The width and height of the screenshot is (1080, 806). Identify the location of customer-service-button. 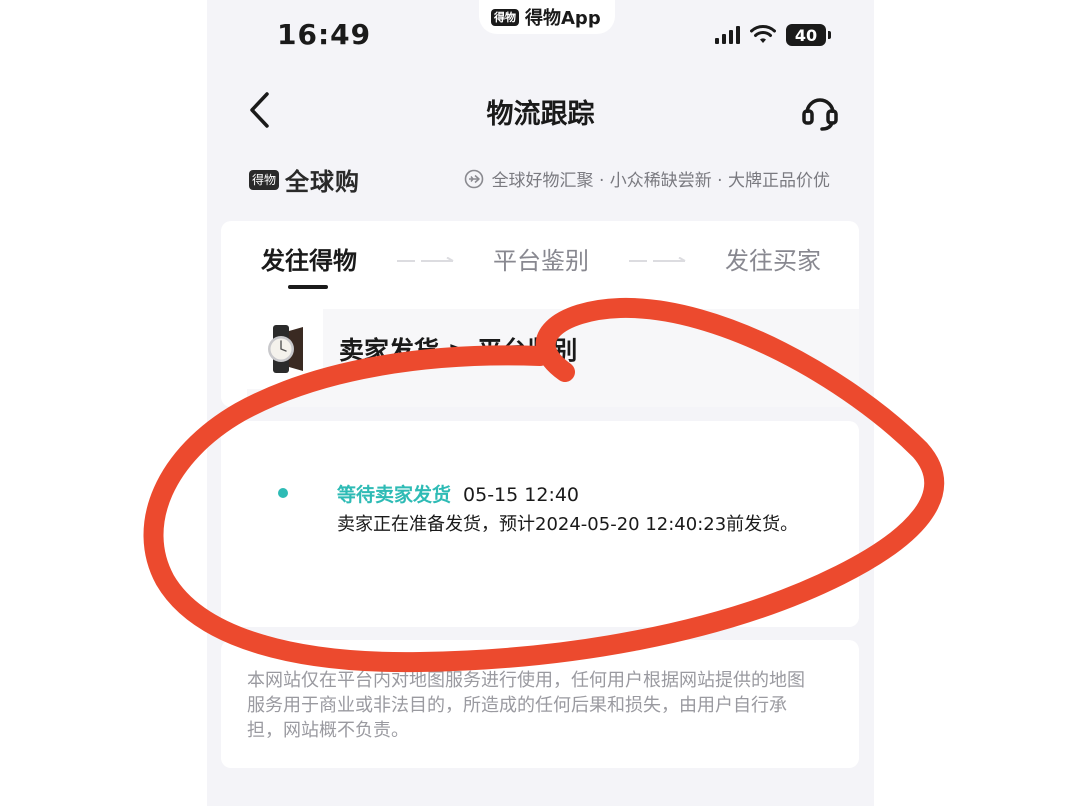
(820, 112).